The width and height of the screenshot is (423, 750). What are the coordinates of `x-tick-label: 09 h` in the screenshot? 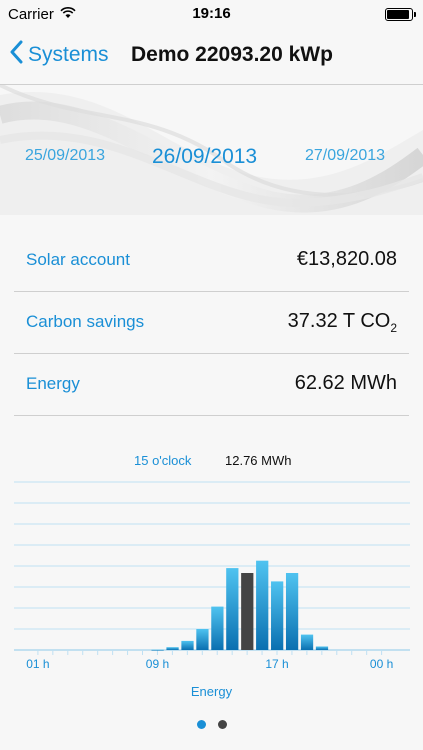 It's located at (157, 664).